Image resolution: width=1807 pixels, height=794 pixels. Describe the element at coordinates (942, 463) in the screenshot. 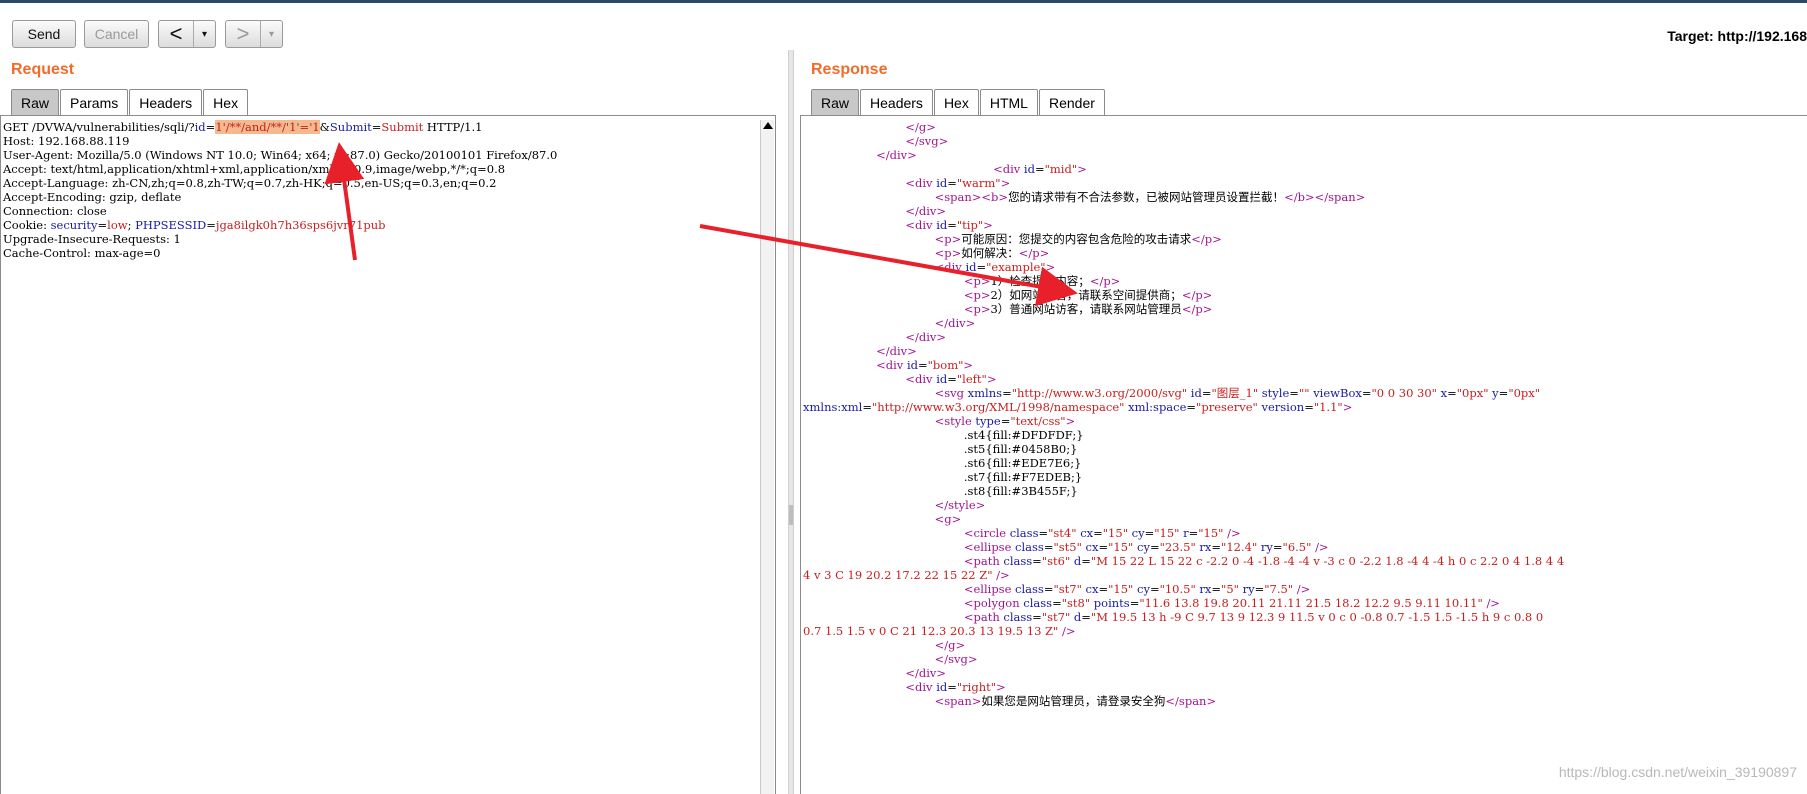

I see `response-line: .st6{fill:#EDE7E6;}` at that location.